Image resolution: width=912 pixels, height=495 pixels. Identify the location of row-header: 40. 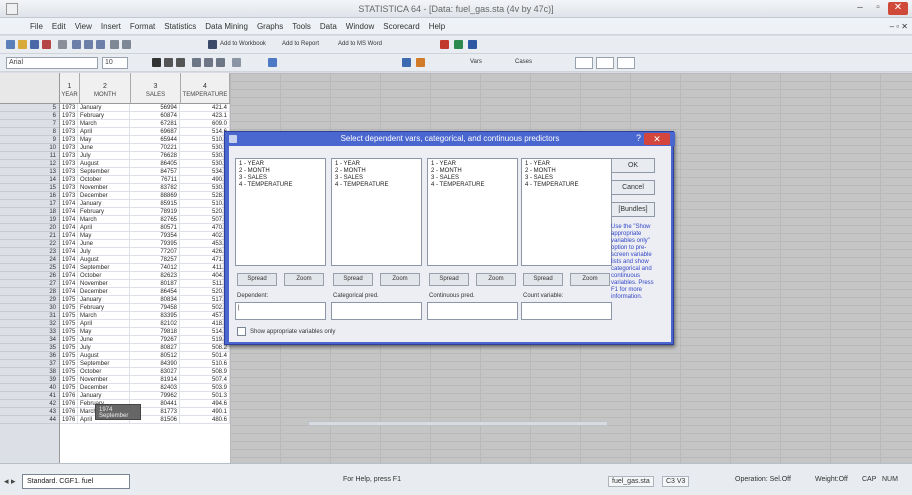
(29, 388).